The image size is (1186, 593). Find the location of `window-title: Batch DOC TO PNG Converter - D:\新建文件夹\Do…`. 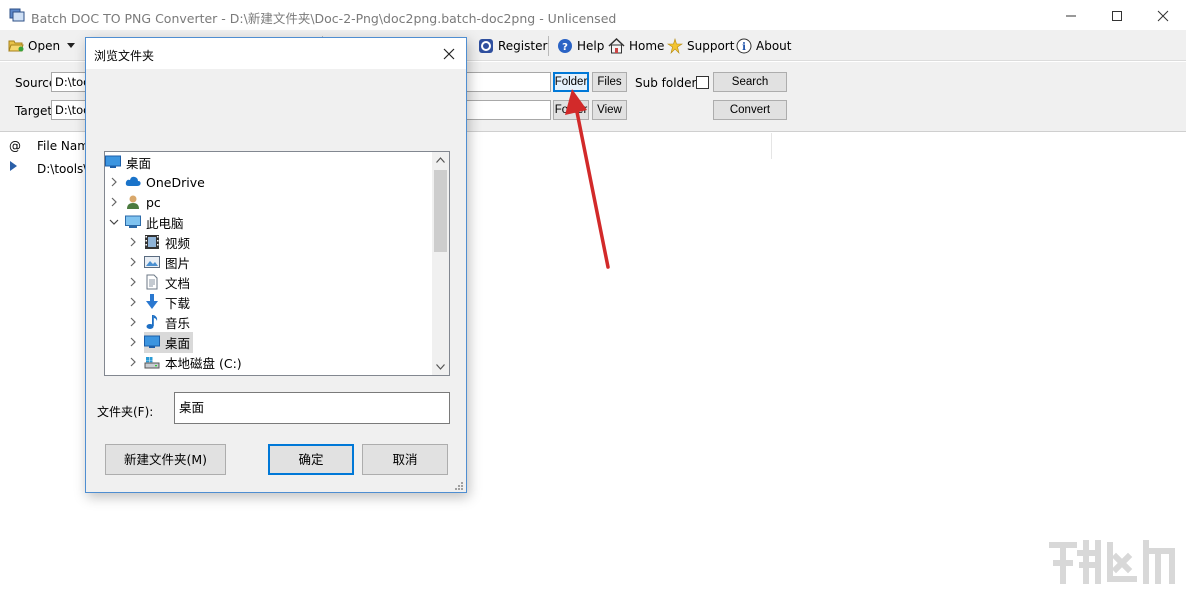

window-title: Batch DOC TO PNG Converter - D:\新建文件夹\Do… is located at coordinates (324, 18).